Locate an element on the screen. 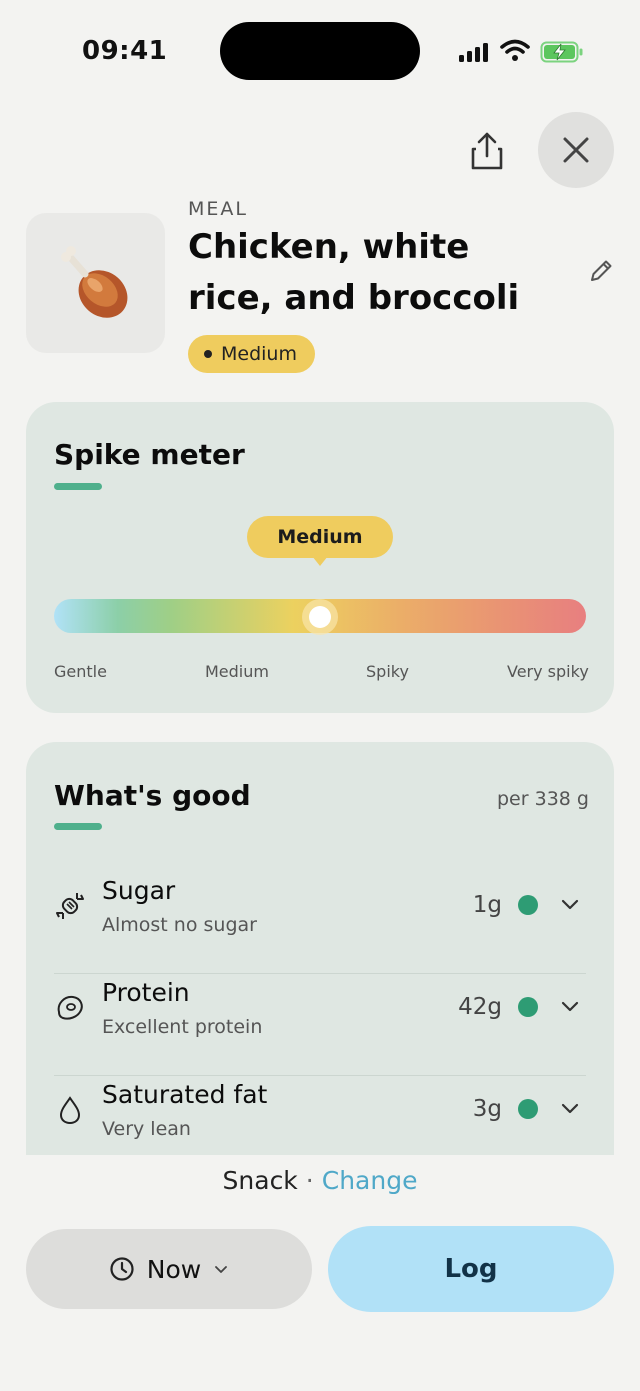  spike-level-badge: Medium is located at coordinates (251, 354).